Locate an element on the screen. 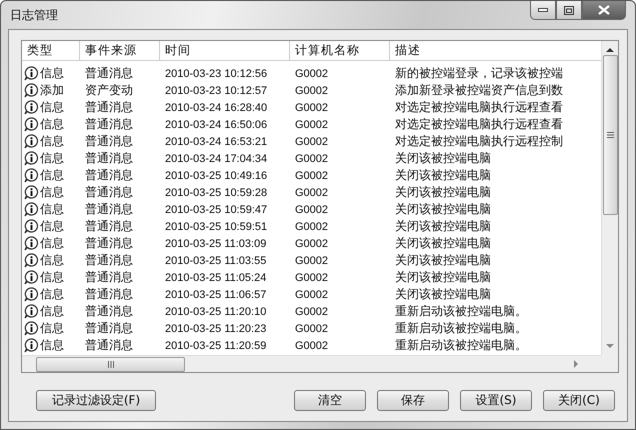 This screenshot has height=430, width=636. time-cell-text: 2010-03-25 10:59:47 is located at coordinates (216, 210).